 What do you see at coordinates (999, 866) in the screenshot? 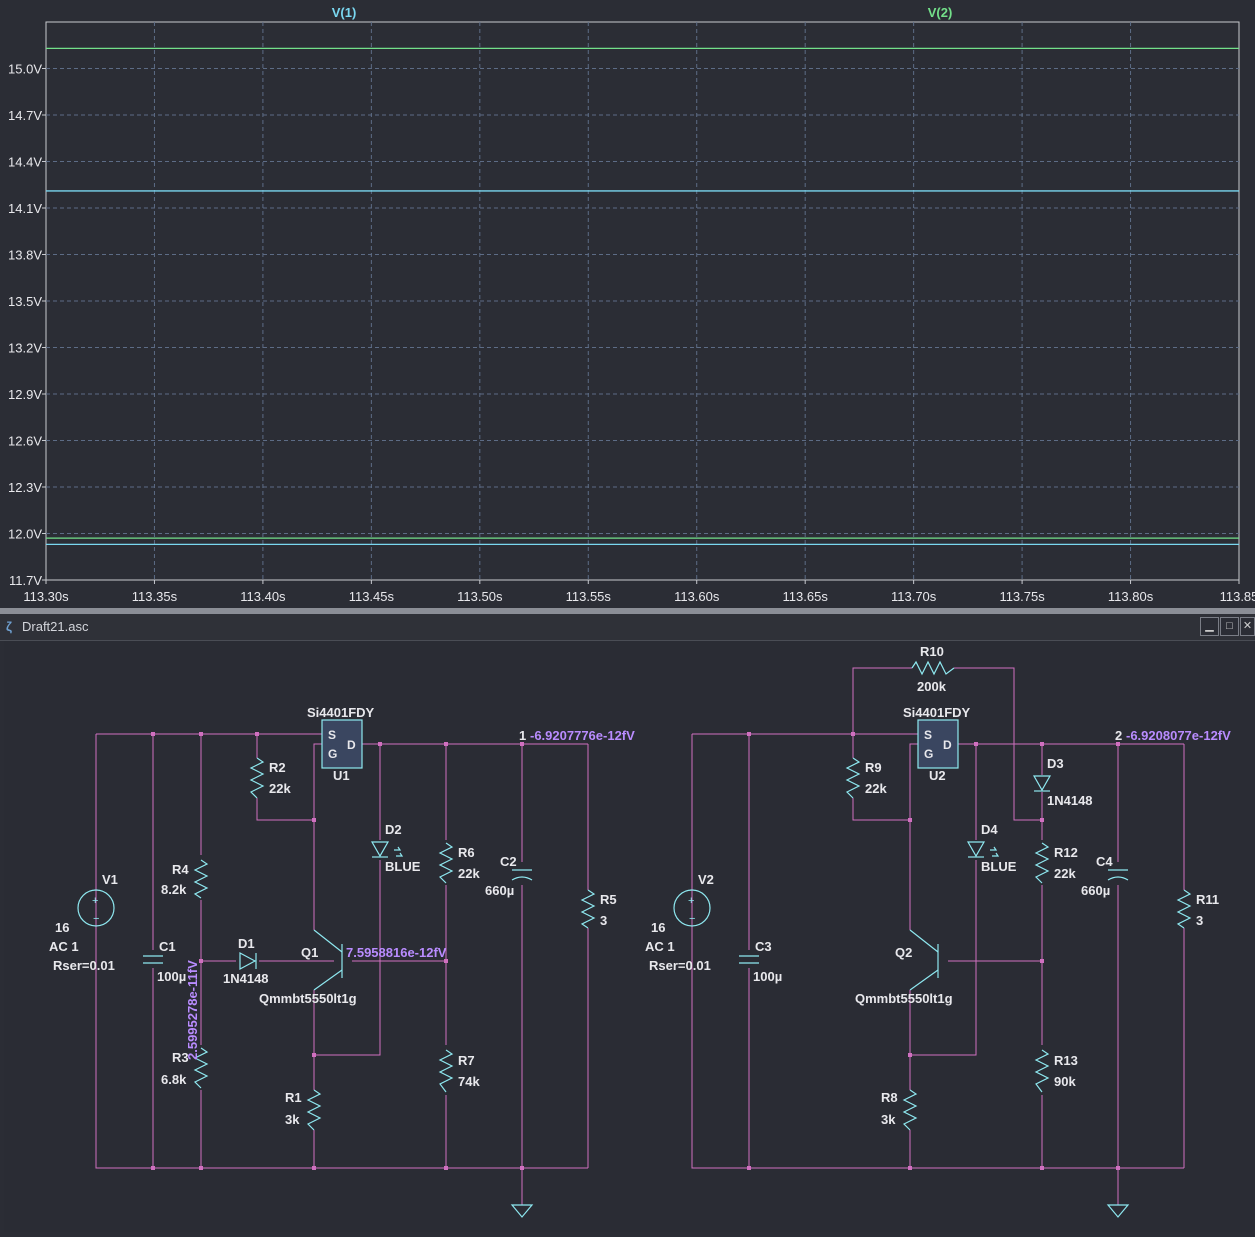
I see `D4-value: BLUE` at bounding box center [999, 866].